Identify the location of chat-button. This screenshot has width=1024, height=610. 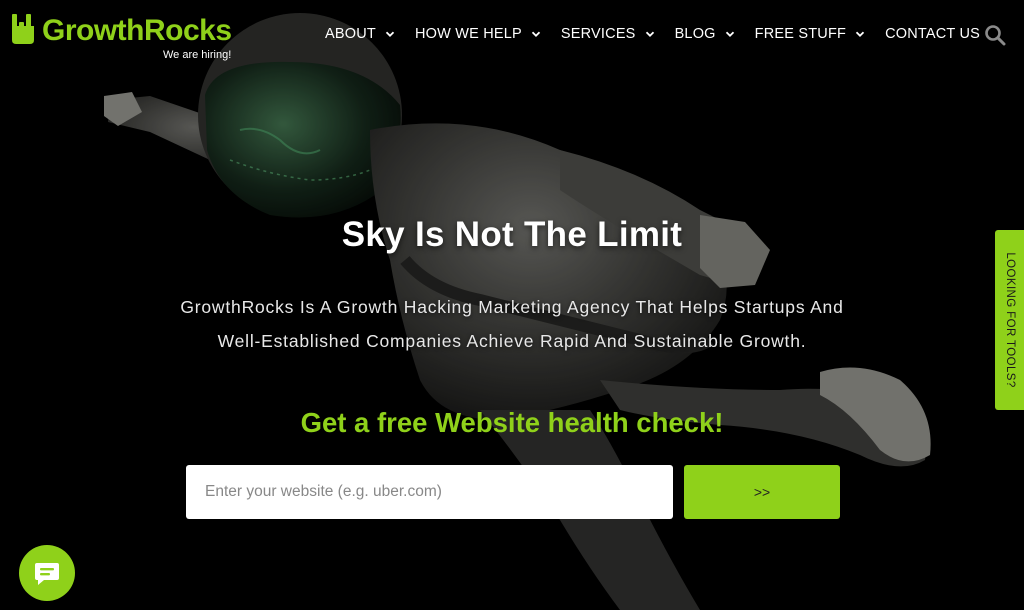
(47, 573).